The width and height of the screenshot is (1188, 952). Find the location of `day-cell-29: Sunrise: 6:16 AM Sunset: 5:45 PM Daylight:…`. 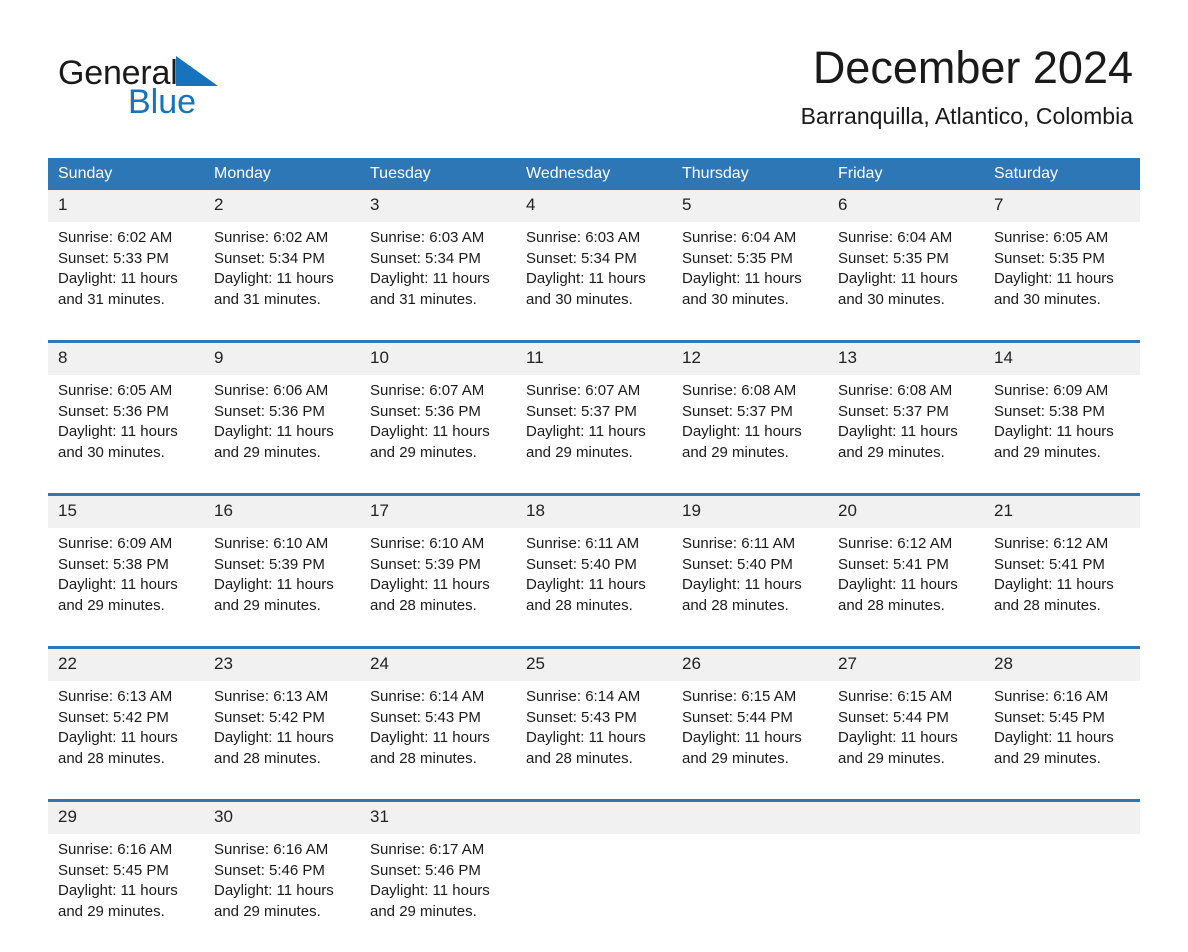

day-cell-29: Sunrise: 6:16 AM Sunset: 5:45 PM Daylight:… is located at coordinates (126, 893).